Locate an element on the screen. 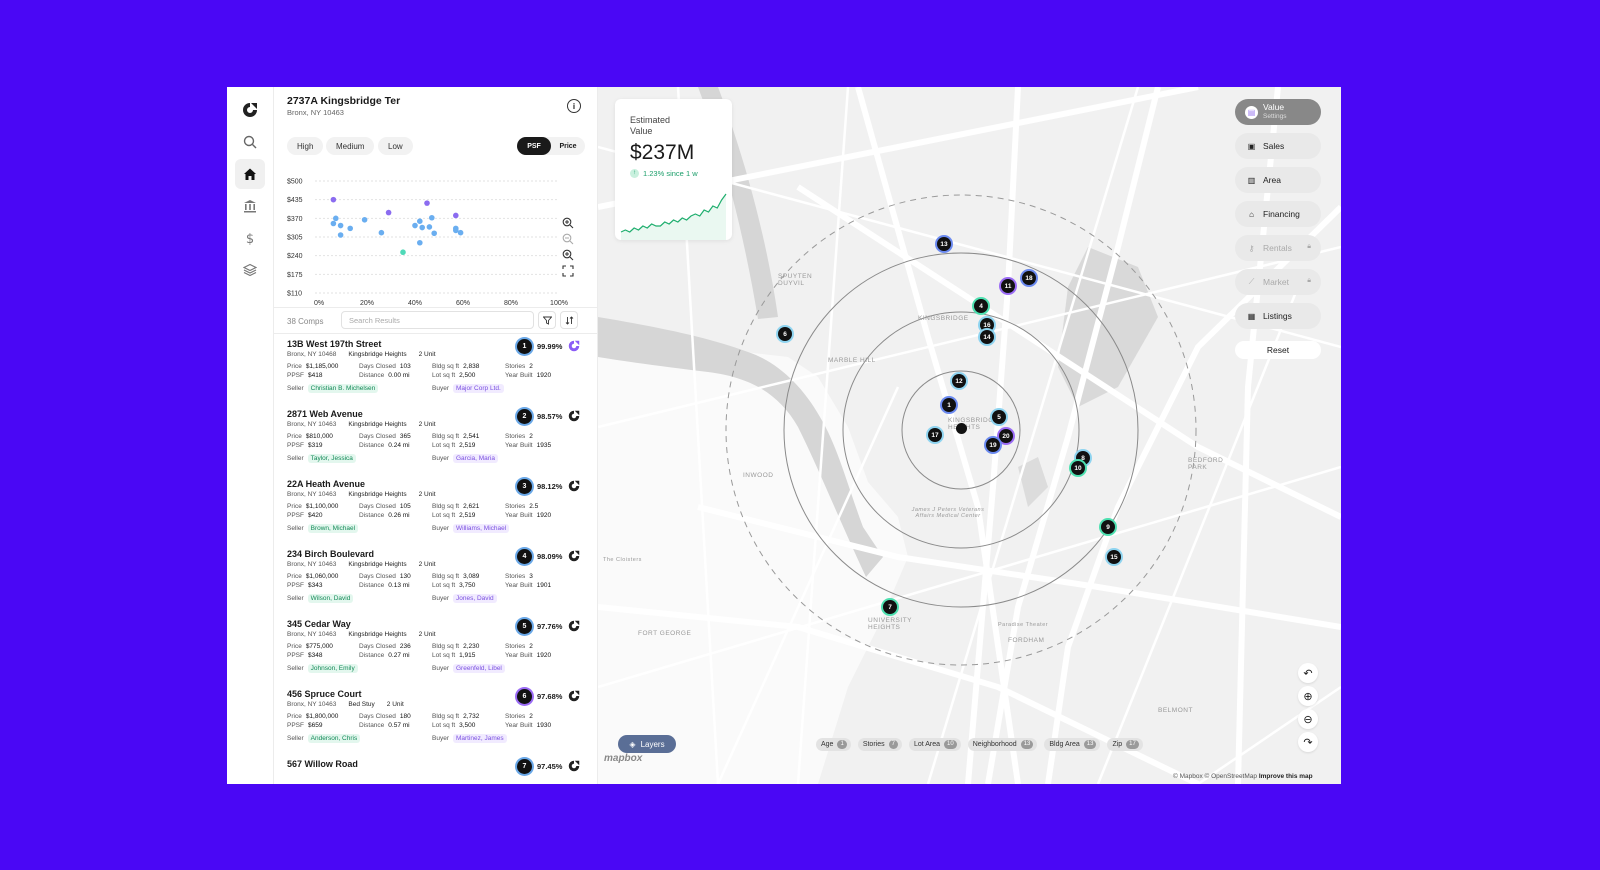  map-pin: 1 is located at coordinates (949, 405).